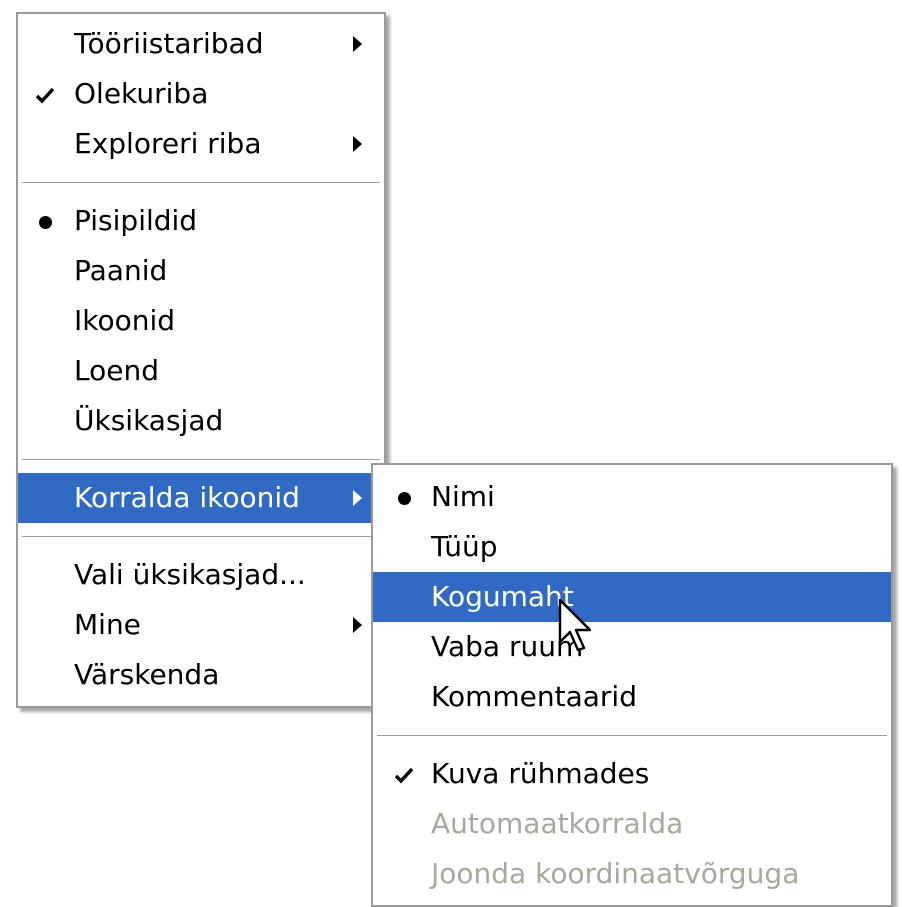  What do you see at coordinates (168, 143) in the screenshot?
I see `menu-item-label: Exploreri riba` at bounding box center [168, 143].